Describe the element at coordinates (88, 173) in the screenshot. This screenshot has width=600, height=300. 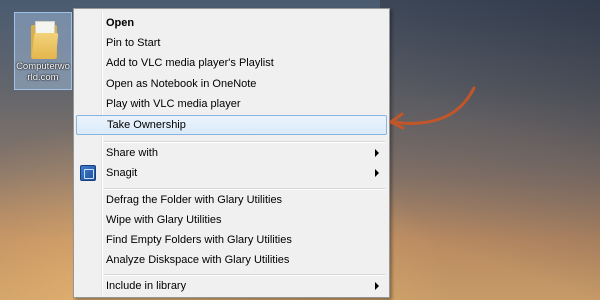
I see `snagit-icon` at that location.